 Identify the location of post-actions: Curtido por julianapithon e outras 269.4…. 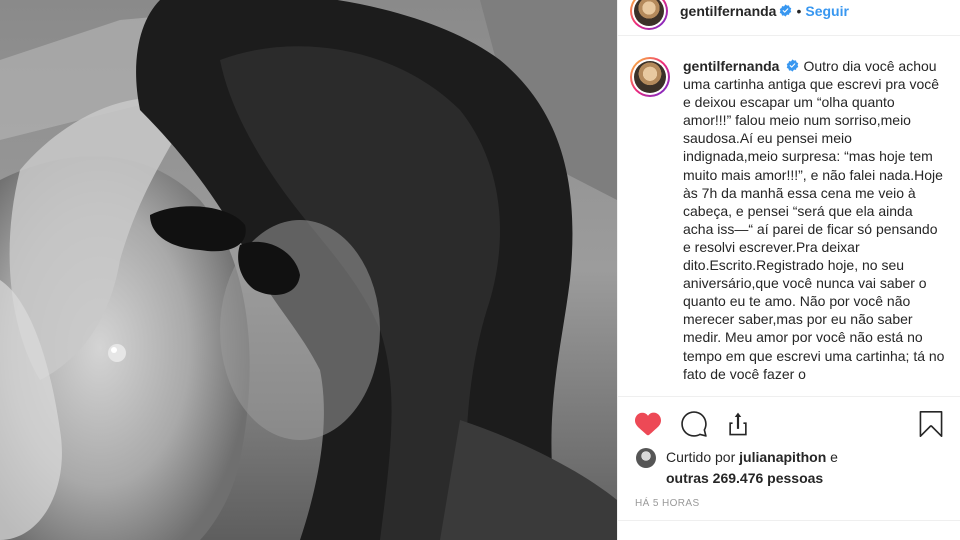
(789, 458).